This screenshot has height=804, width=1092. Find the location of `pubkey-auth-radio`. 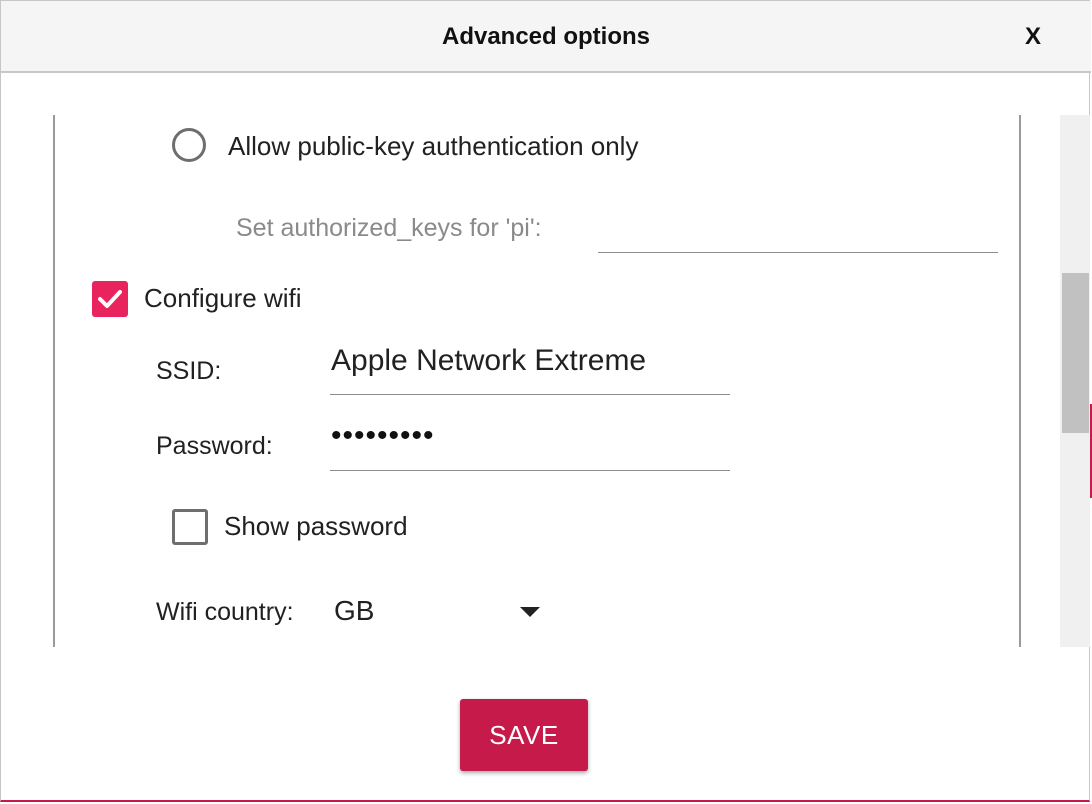

pubkey-auth-radio is located at coordinates (189, 145).